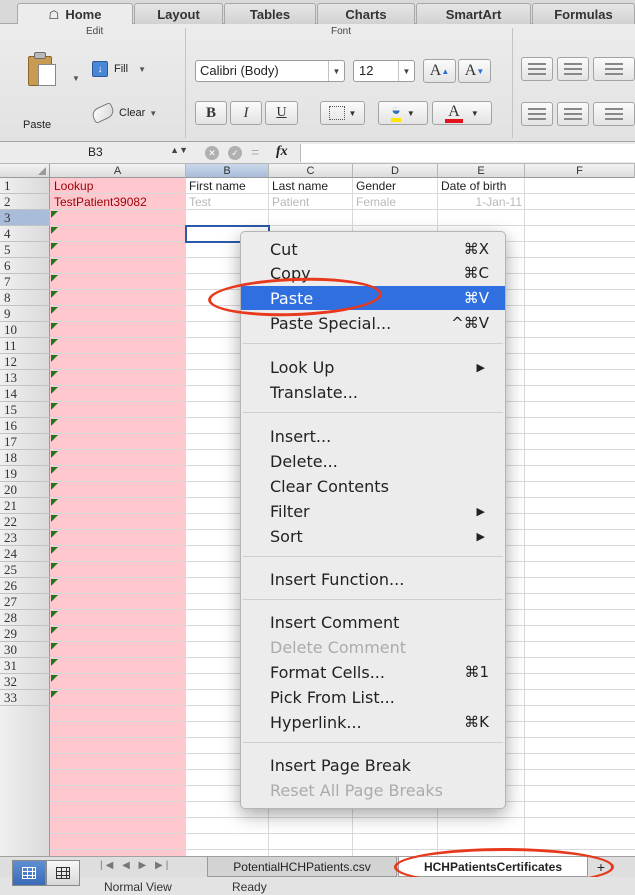 The height and width of the screenshot is (895, 635). Describe the element at coordinates (25, 266) in the screenshot. I see `row-header-6: 6` at that location.